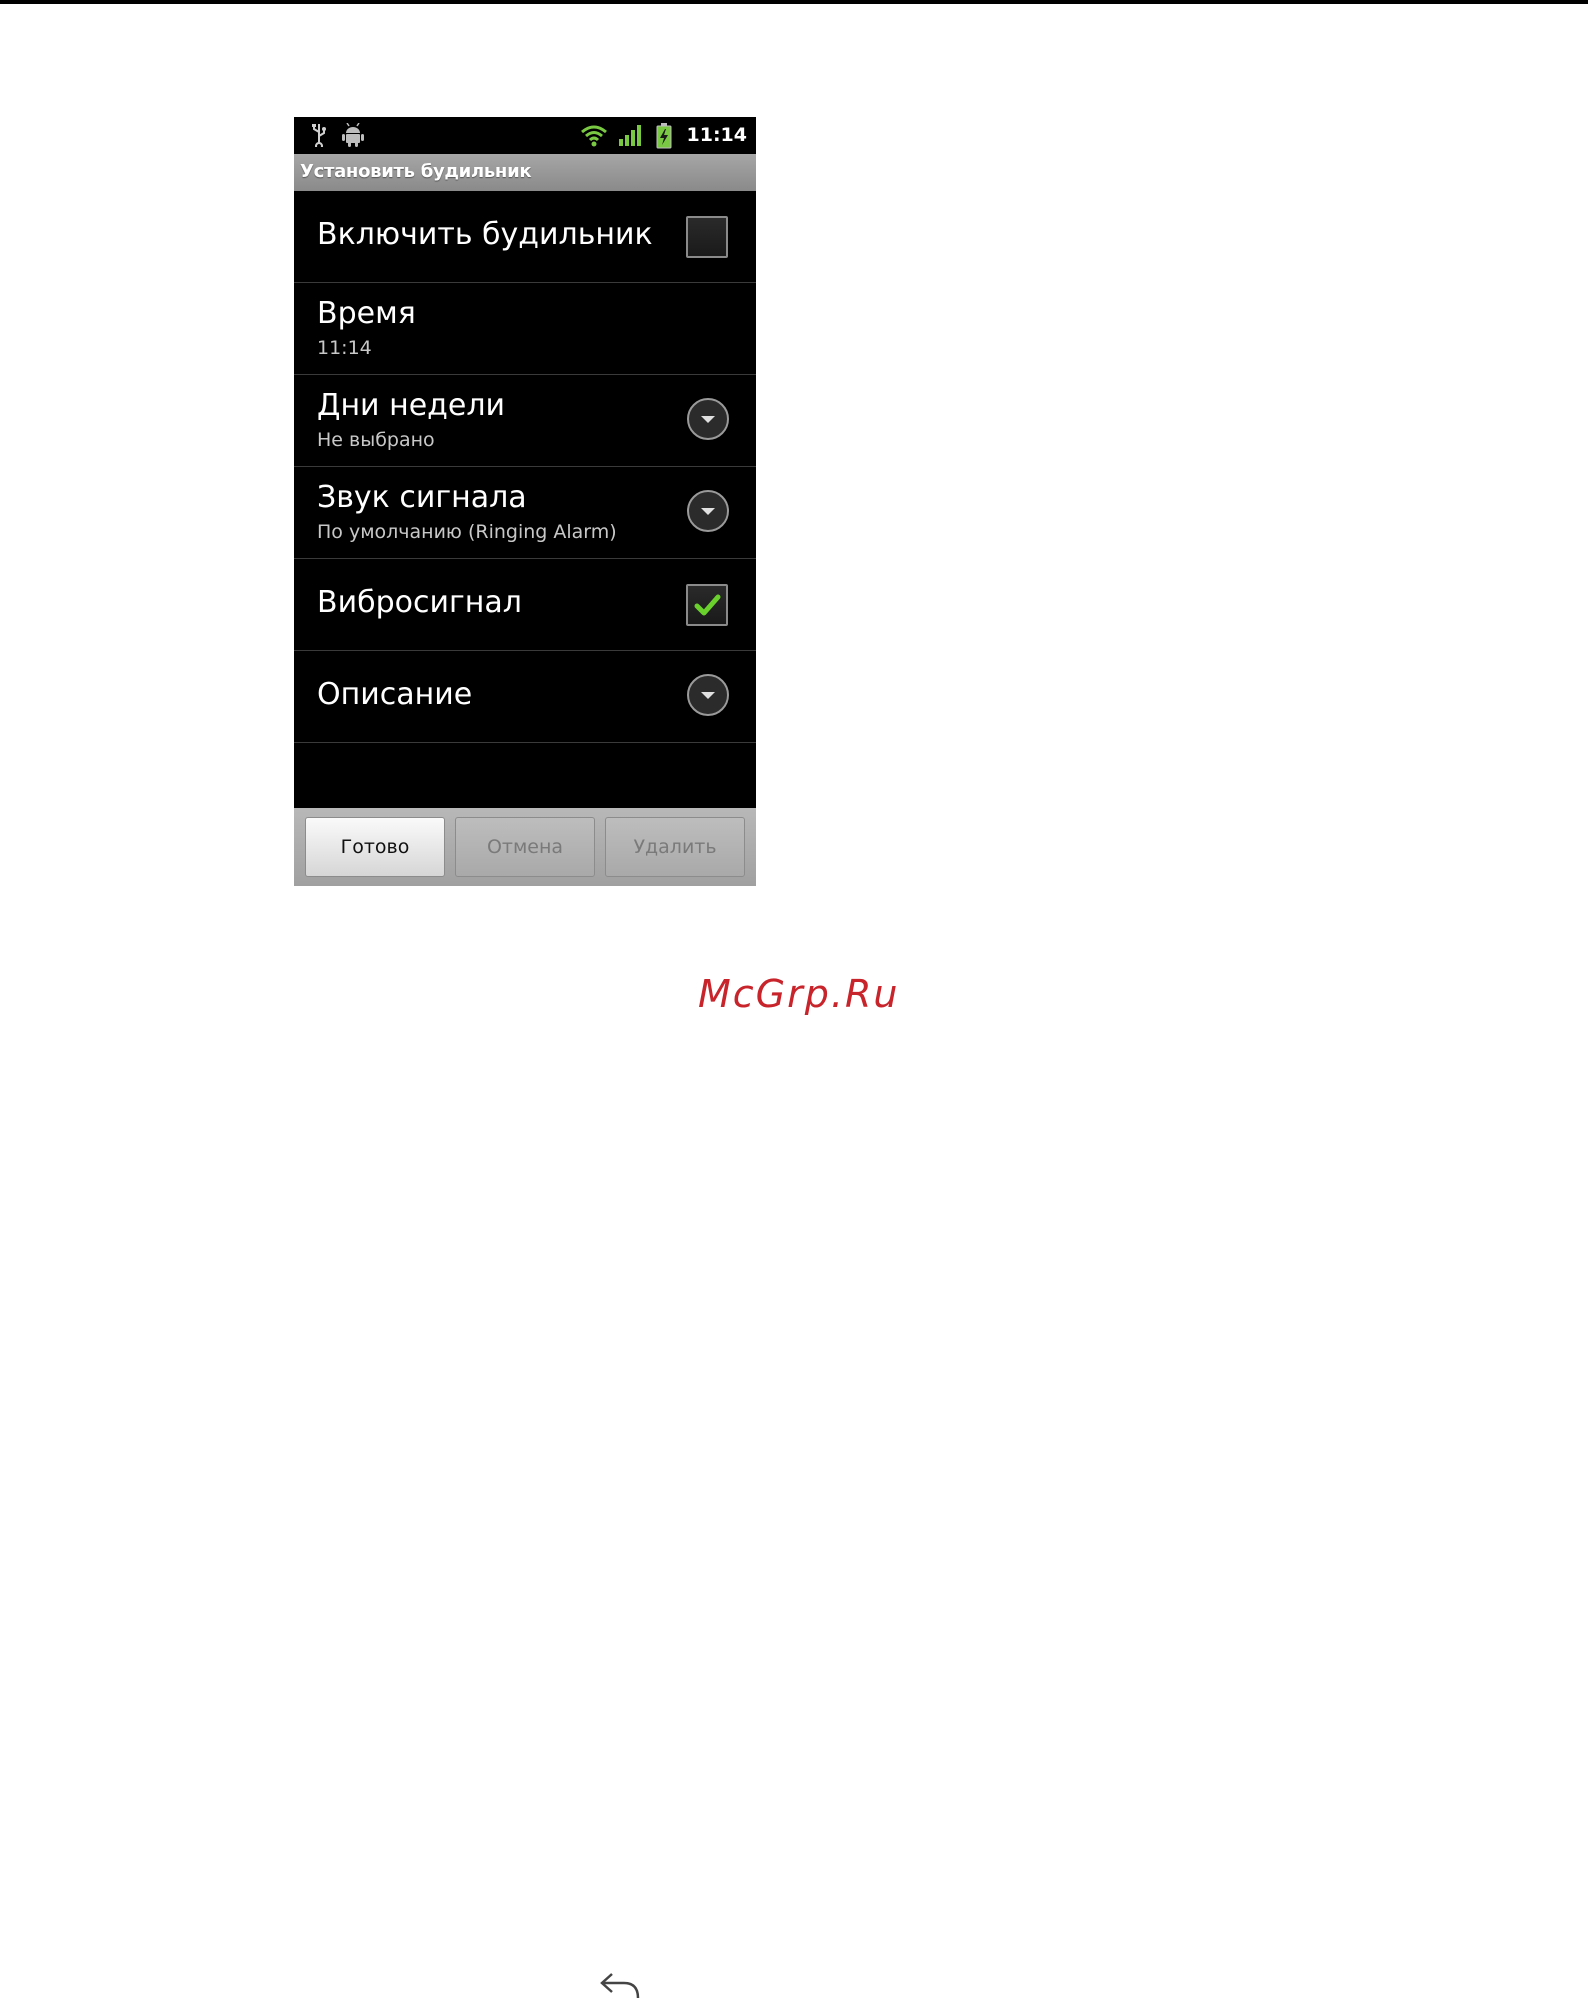  I want to click on android-debug-icon, so click(353, 135).